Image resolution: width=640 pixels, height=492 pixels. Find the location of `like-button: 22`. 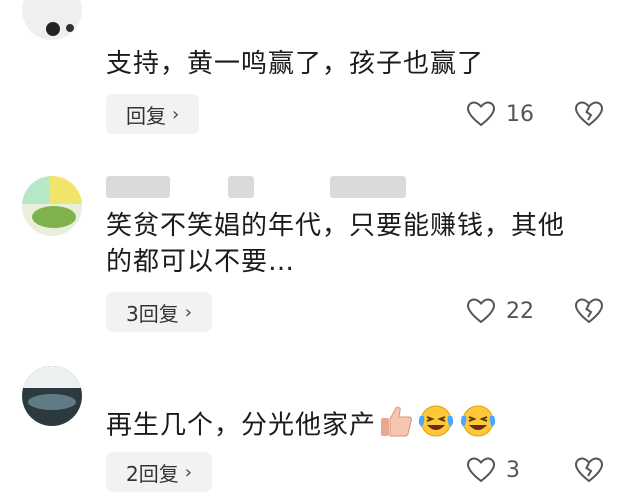

like-button: 22 is located at coordinates (500, 311).